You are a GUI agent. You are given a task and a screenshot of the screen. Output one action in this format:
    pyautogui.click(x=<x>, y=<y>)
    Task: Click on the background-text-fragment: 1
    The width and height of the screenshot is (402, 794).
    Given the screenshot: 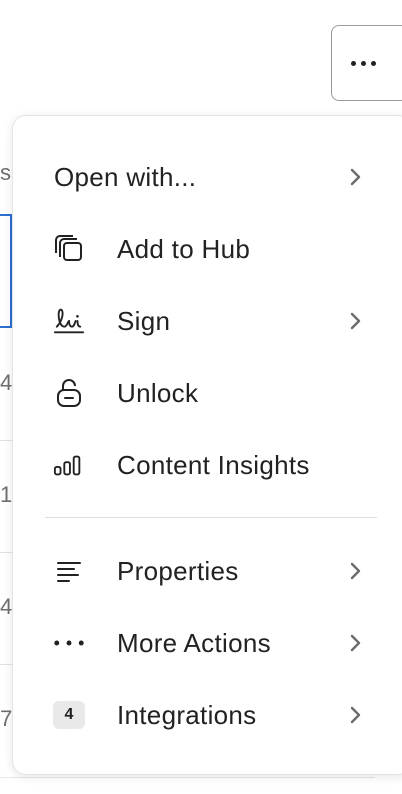 What is the action you would take?
    pyautogui.click(x=6, y=494)
    